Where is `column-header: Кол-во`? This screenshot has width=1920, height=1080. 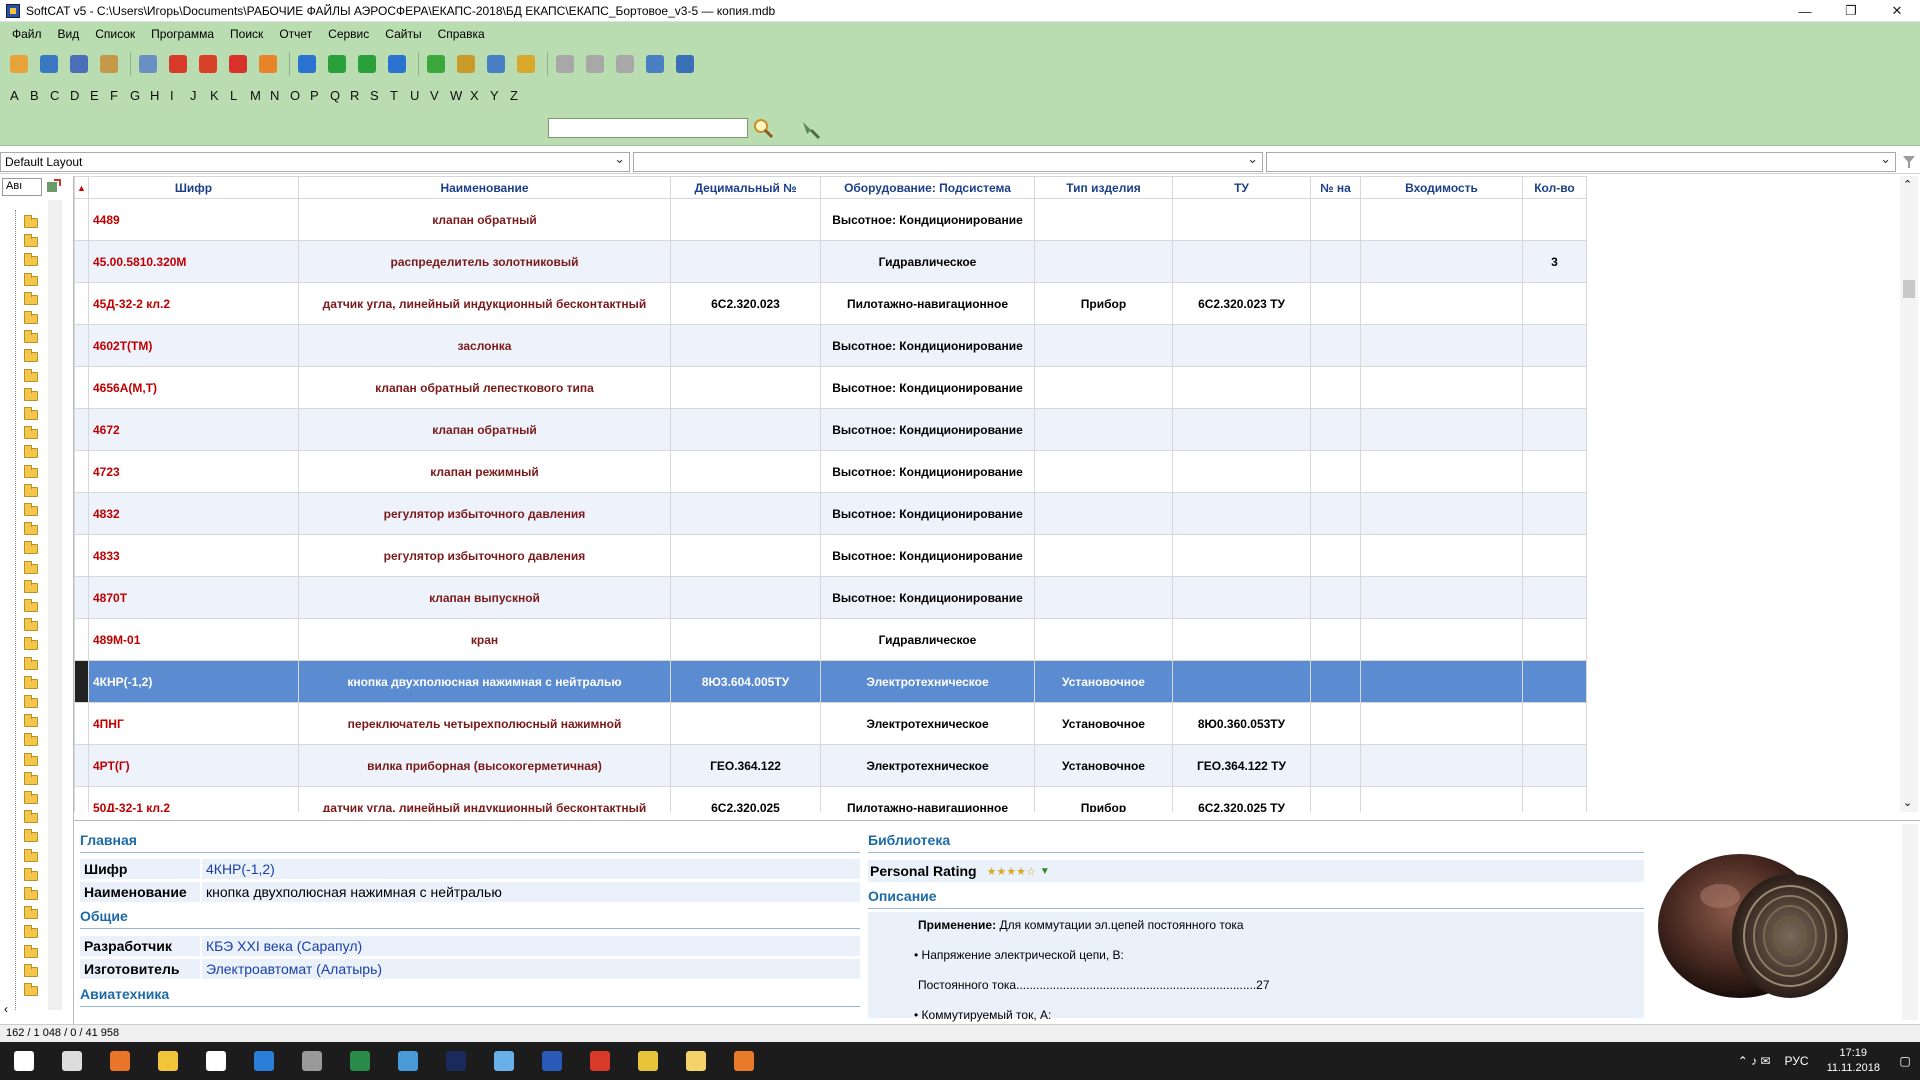 column-header: Кол-во is located at coordinates (1554, 187).